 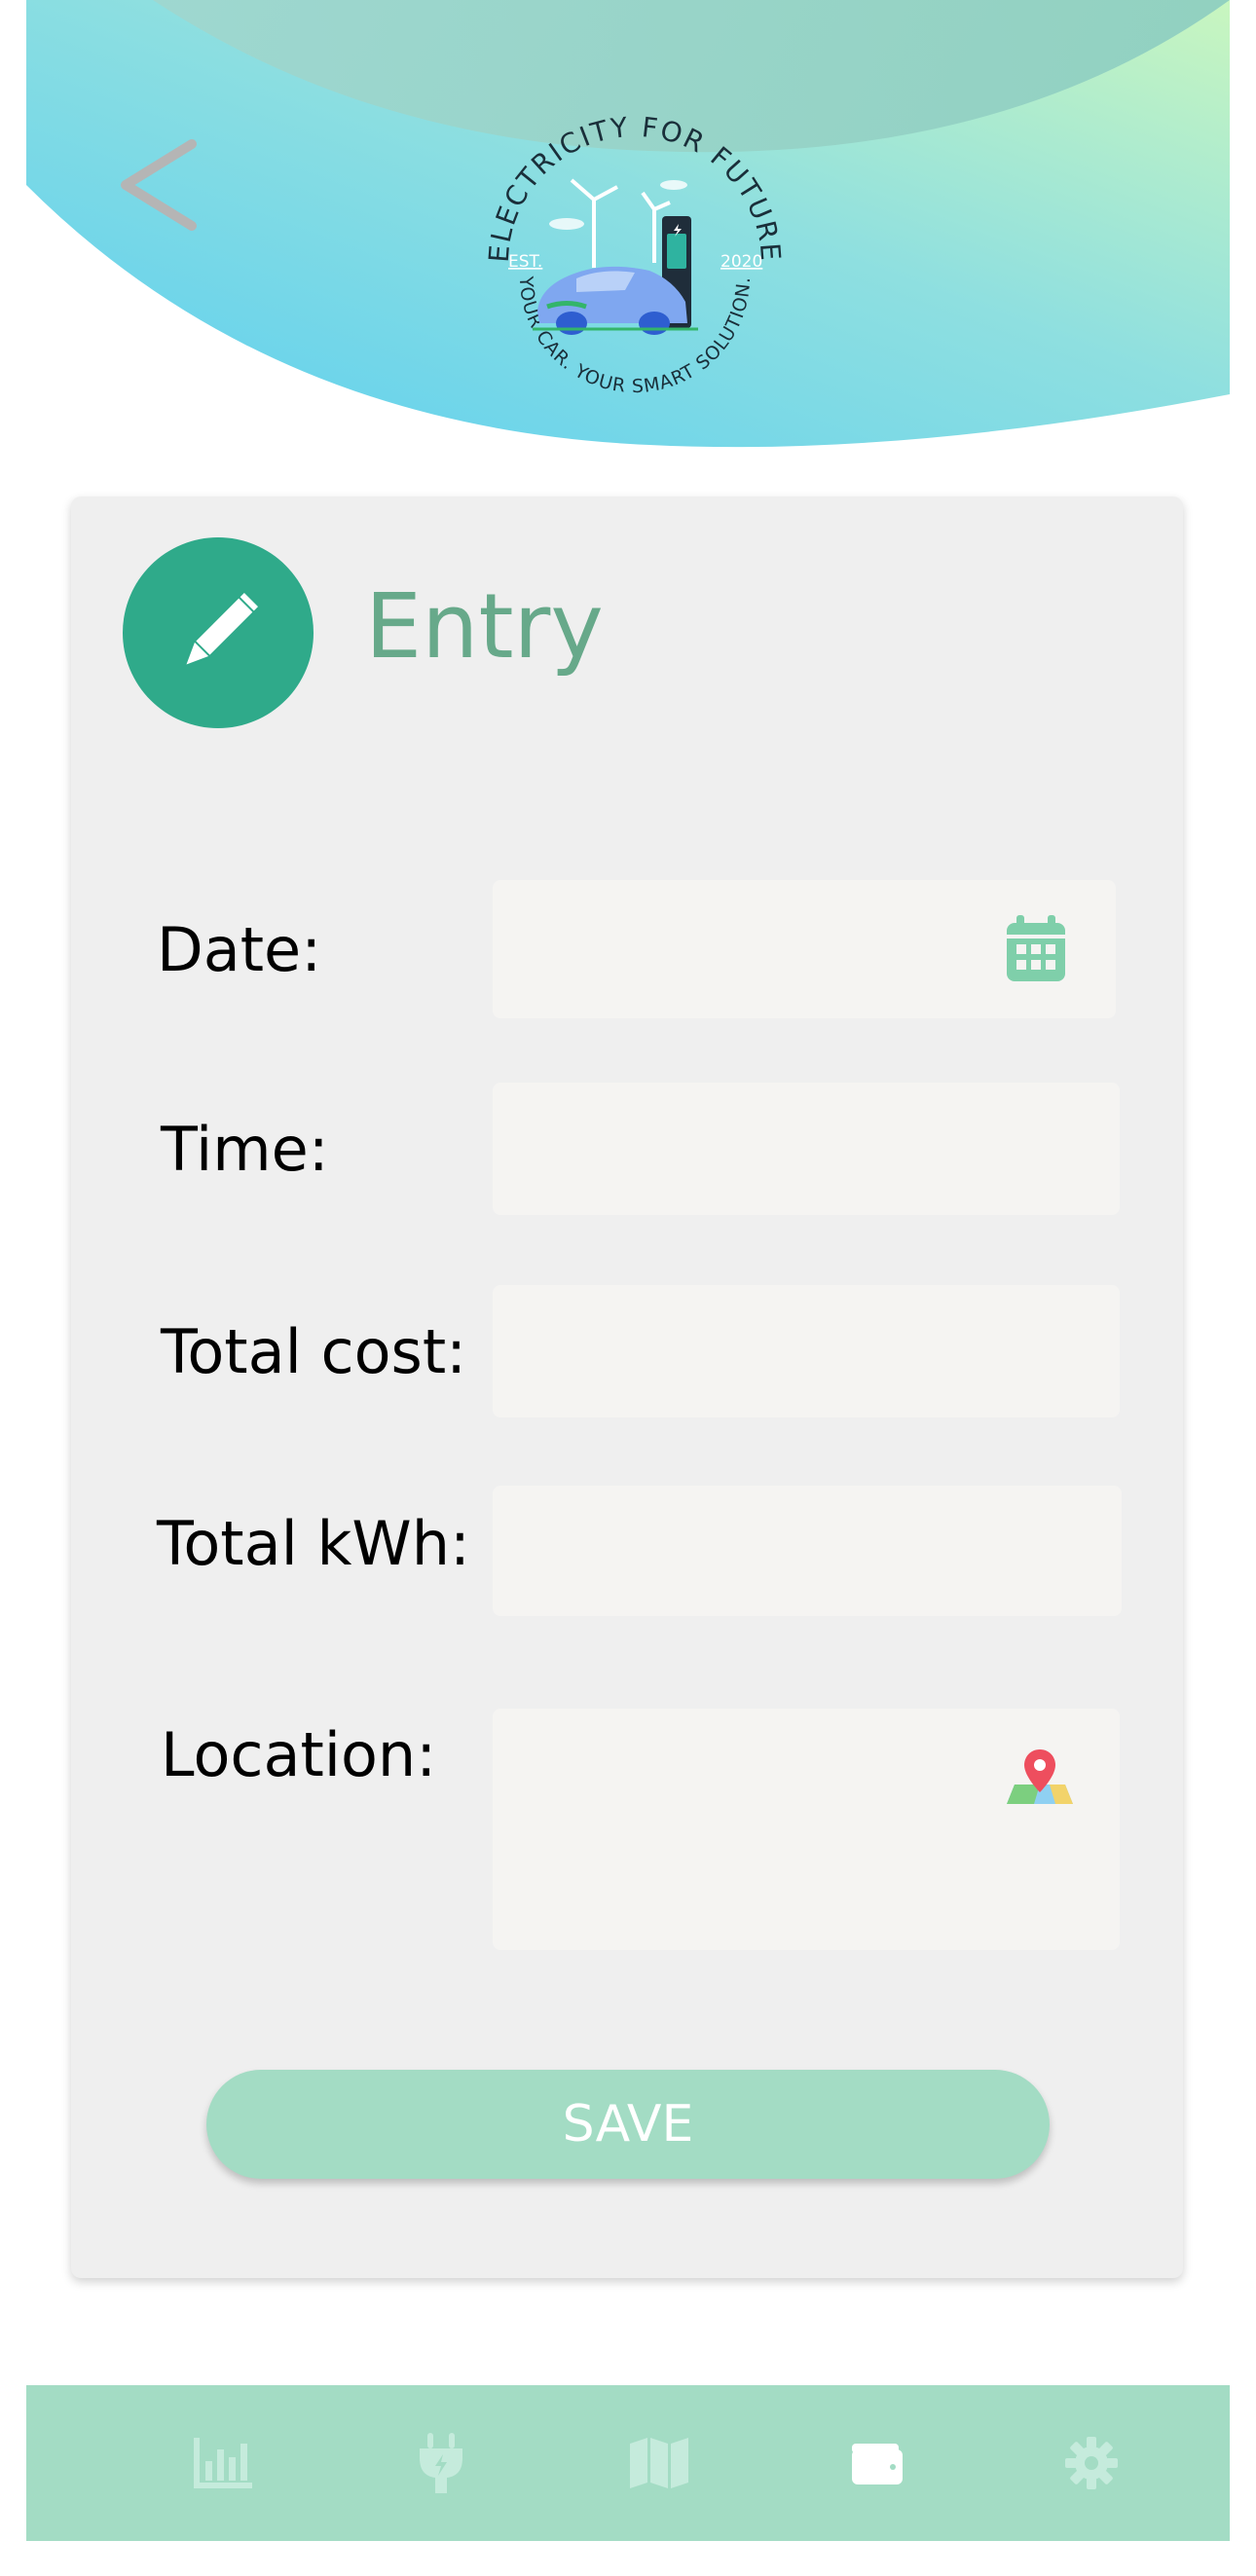 I want to click on map-pin-icon, so click(x=1040, y=1780).